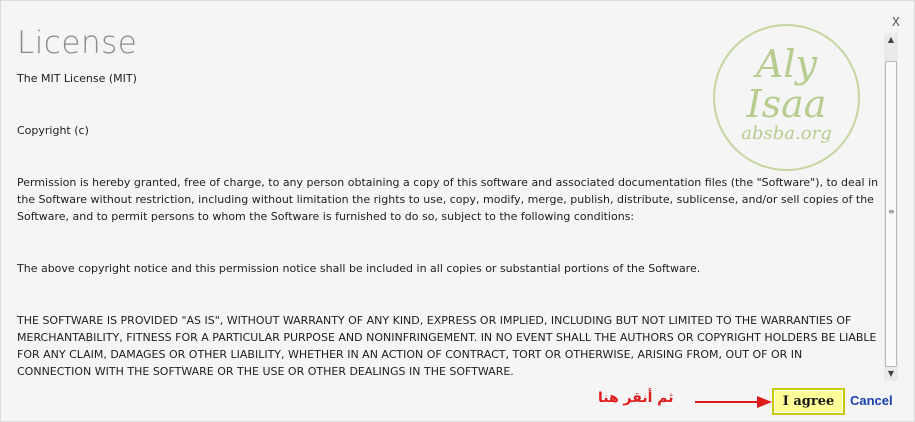 The height and width of the screenshot is (422, 915). Describe the element at coordinates (891, 40) in the screenshot. I see `scroll-up-arrow-icon: ▲` at that location.